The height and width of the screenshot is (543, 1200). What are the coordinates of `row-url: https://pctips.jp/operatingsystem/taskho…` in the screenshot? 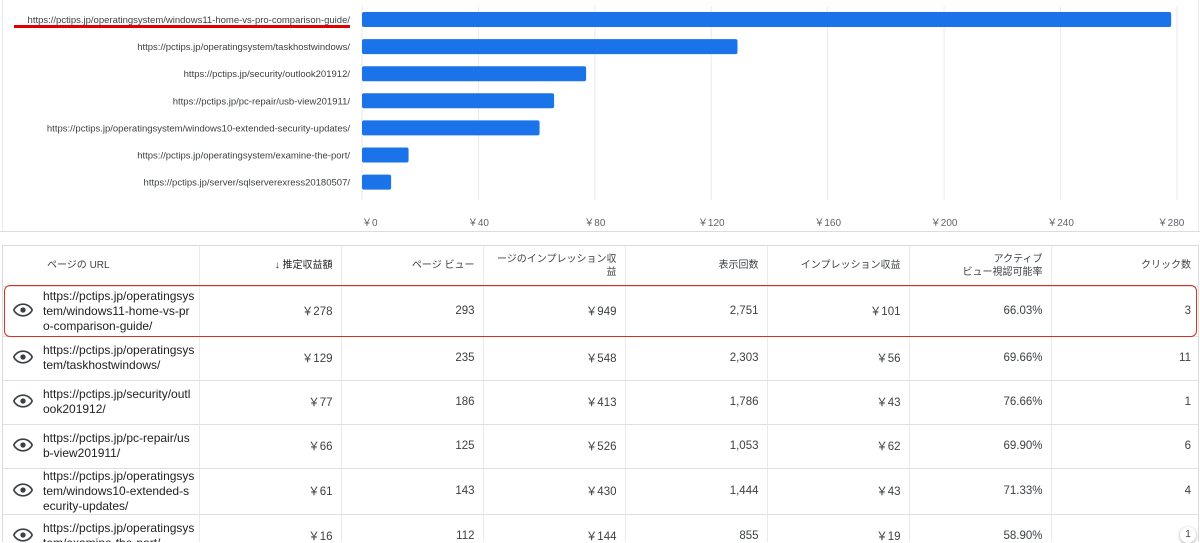 It's located at (121, 358).